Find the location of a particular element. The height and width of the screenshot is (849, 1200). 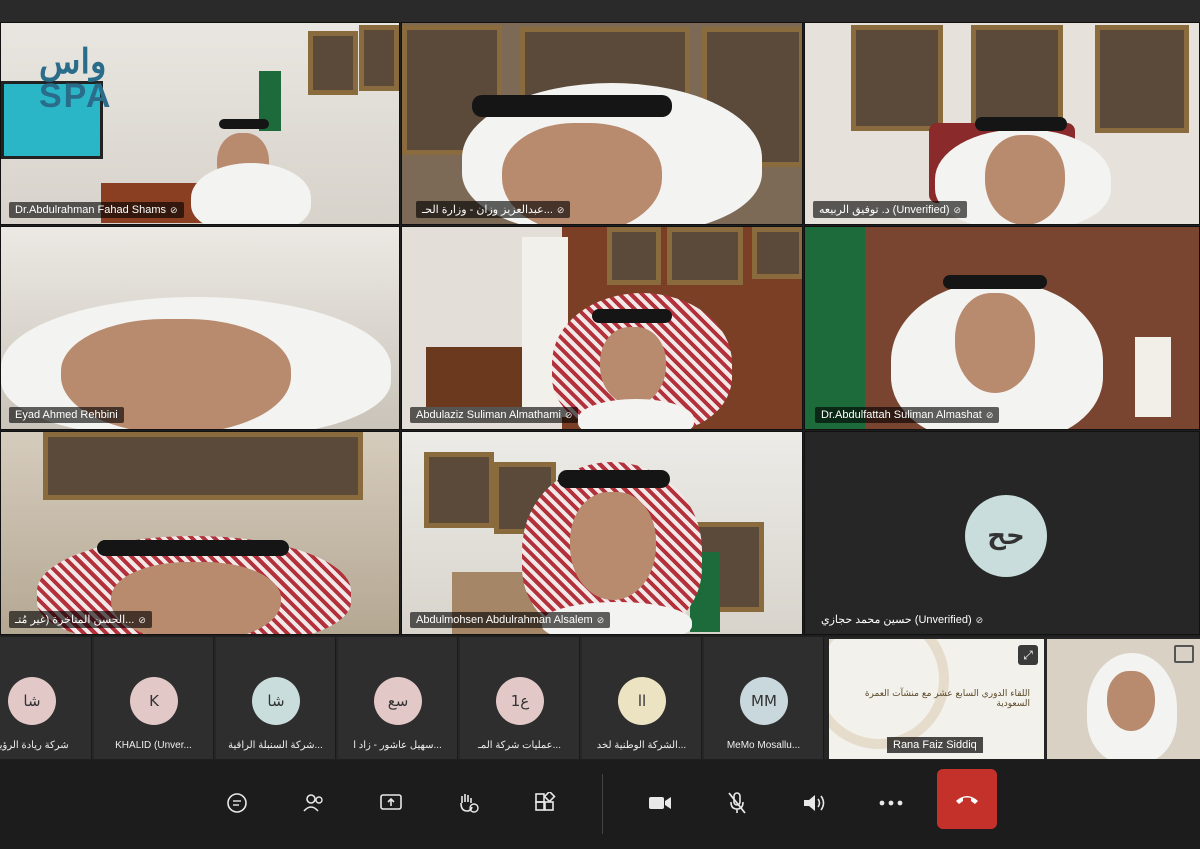

video-tile: حح حسين محمد حجازي (Unverified) ⊘ is located at coordinates (1002, 533).